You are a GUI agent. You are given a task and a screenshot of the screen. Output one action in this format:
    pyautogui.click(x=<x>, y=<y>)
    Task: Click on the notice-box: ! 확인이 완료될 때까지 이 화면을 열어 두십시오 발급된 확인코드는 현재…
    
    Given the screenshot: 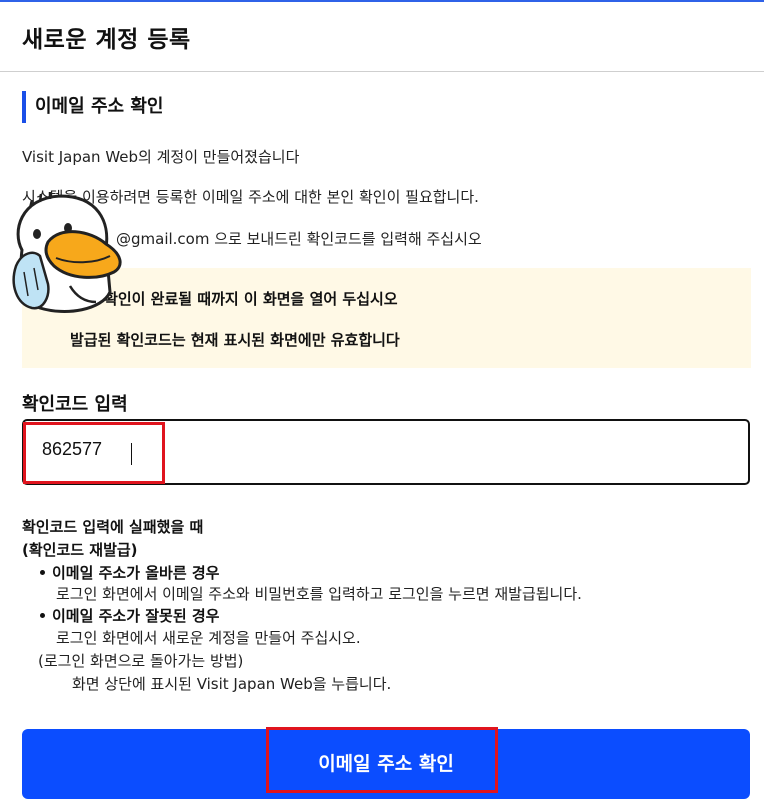 What is the action you would take?
    pyautogui.click(x=386, y=318)
    